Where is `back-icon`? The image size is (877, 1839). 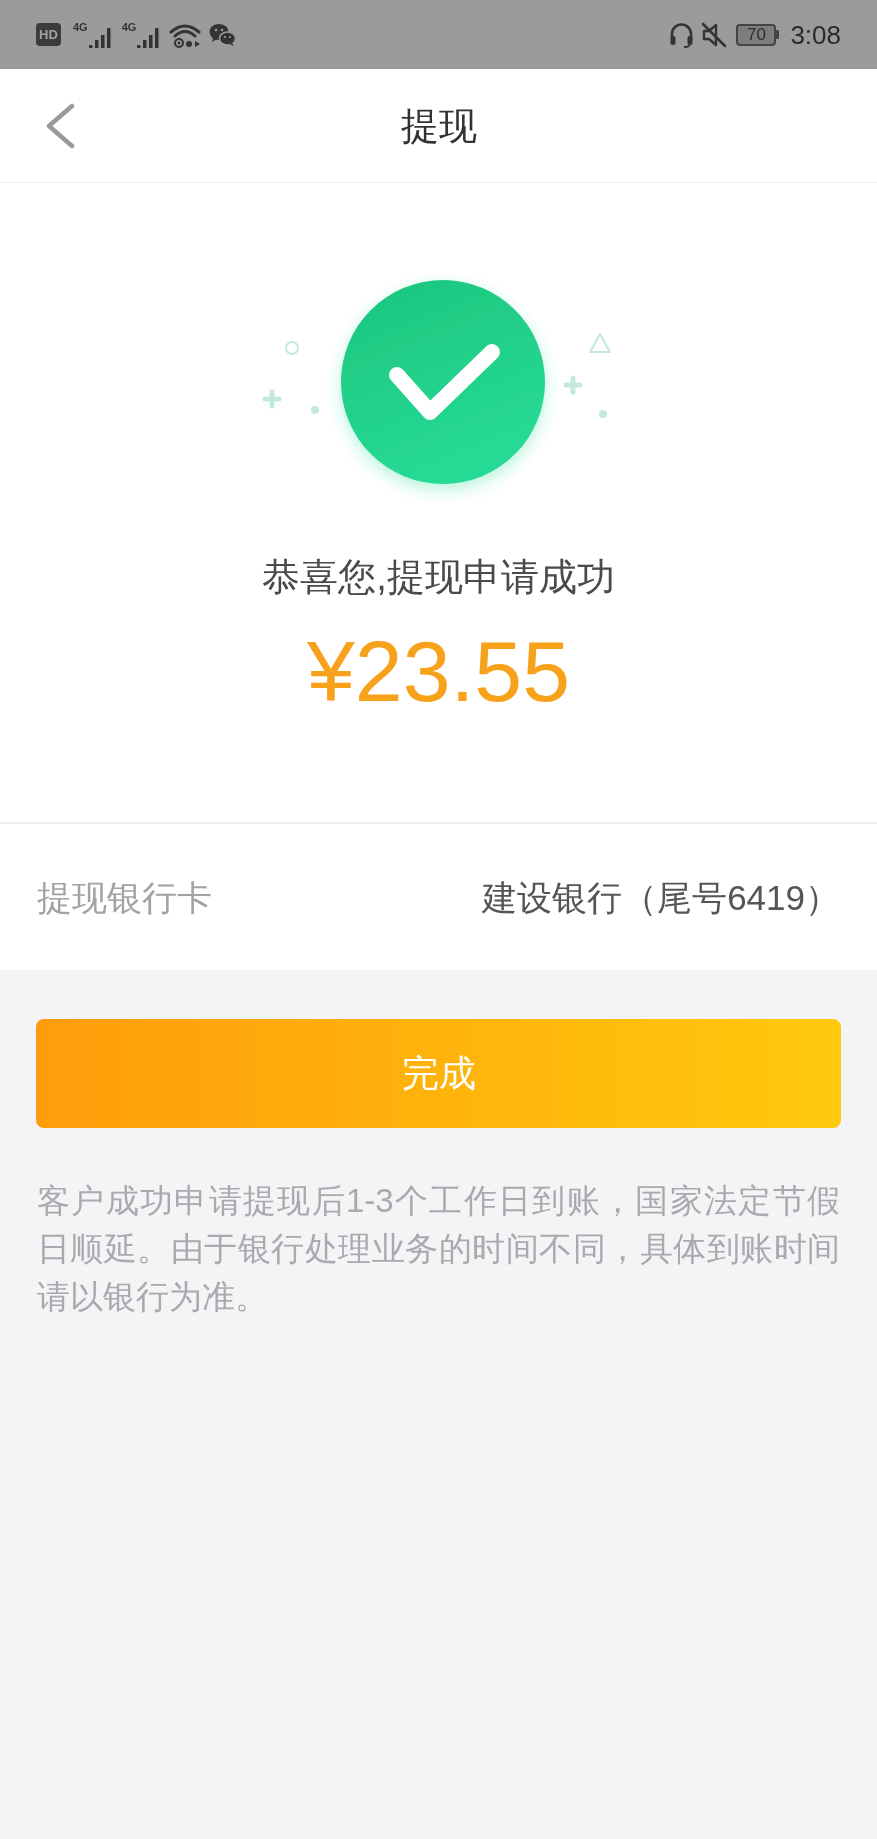 back-icon is located at coordinates (60, 125).